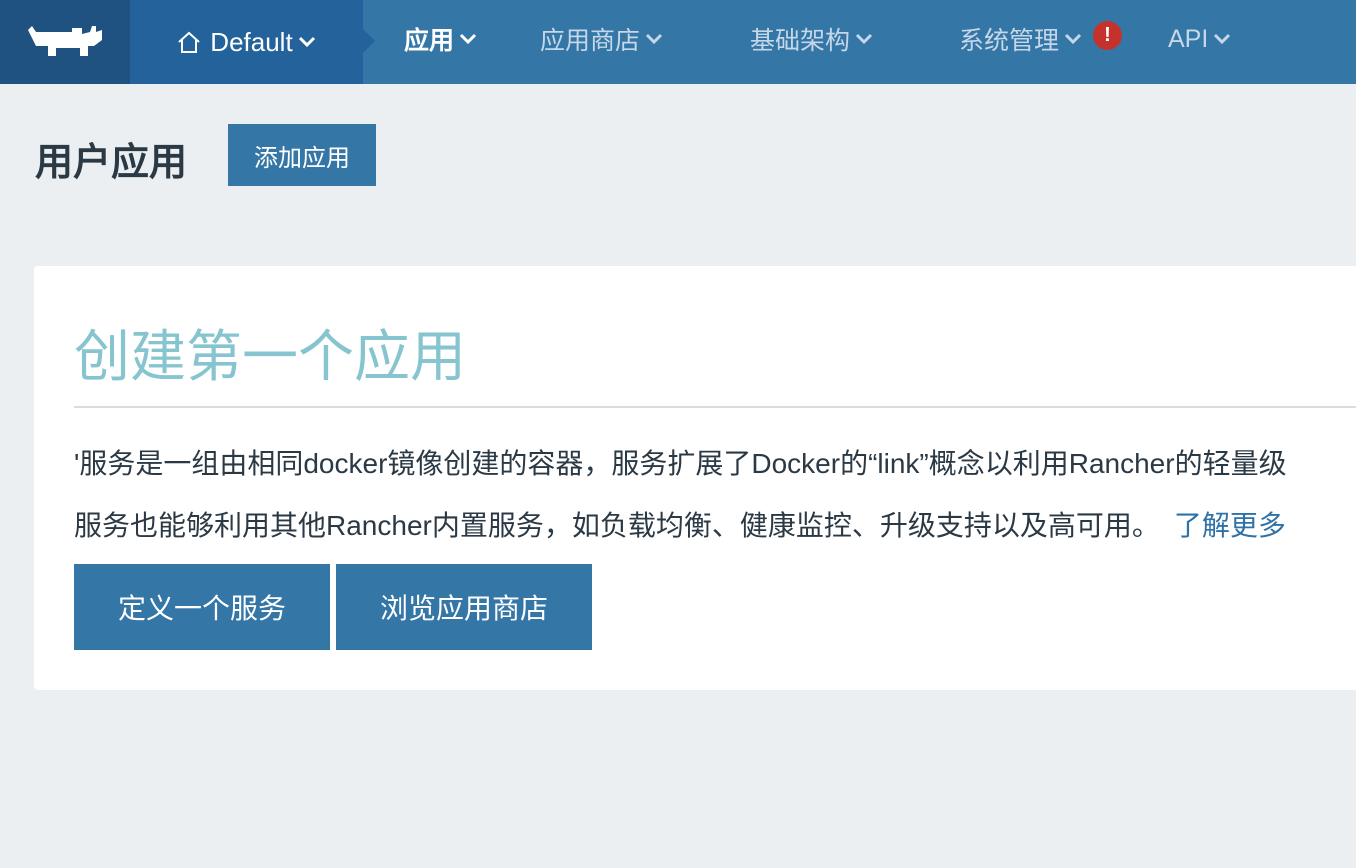  Describe the element at coordinates (590, 41) in the screenshot. I see `nav-catalog-label: 应用商店` at that location.